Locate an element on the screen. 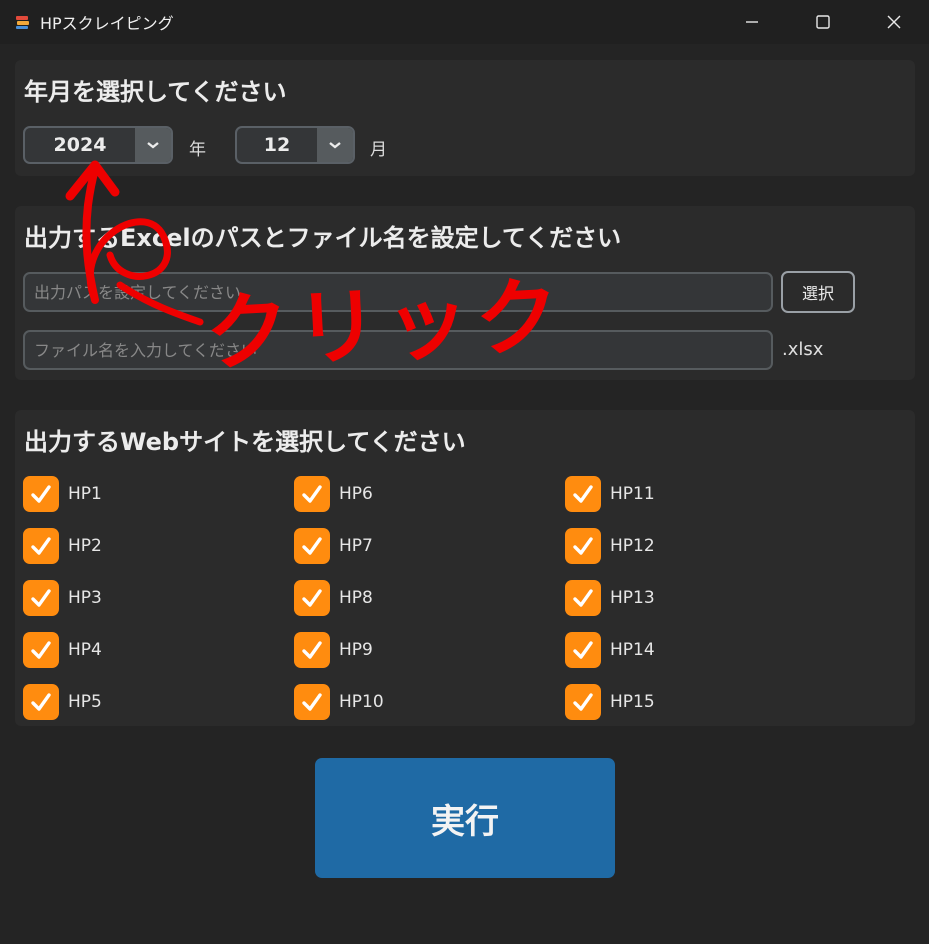  site-label: HP6 is located at coordinates (356, 494).